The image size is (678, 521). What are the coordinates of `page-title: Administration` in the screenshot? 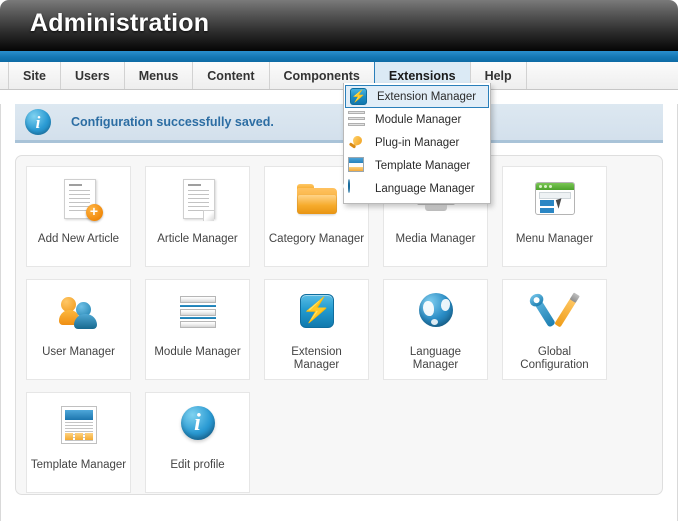 It's located at (120, 23).